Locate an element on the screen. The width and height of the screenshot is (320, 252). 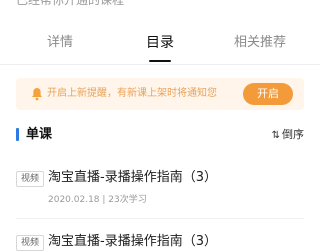
section-accent-bar is located at coordinates (17, 134).